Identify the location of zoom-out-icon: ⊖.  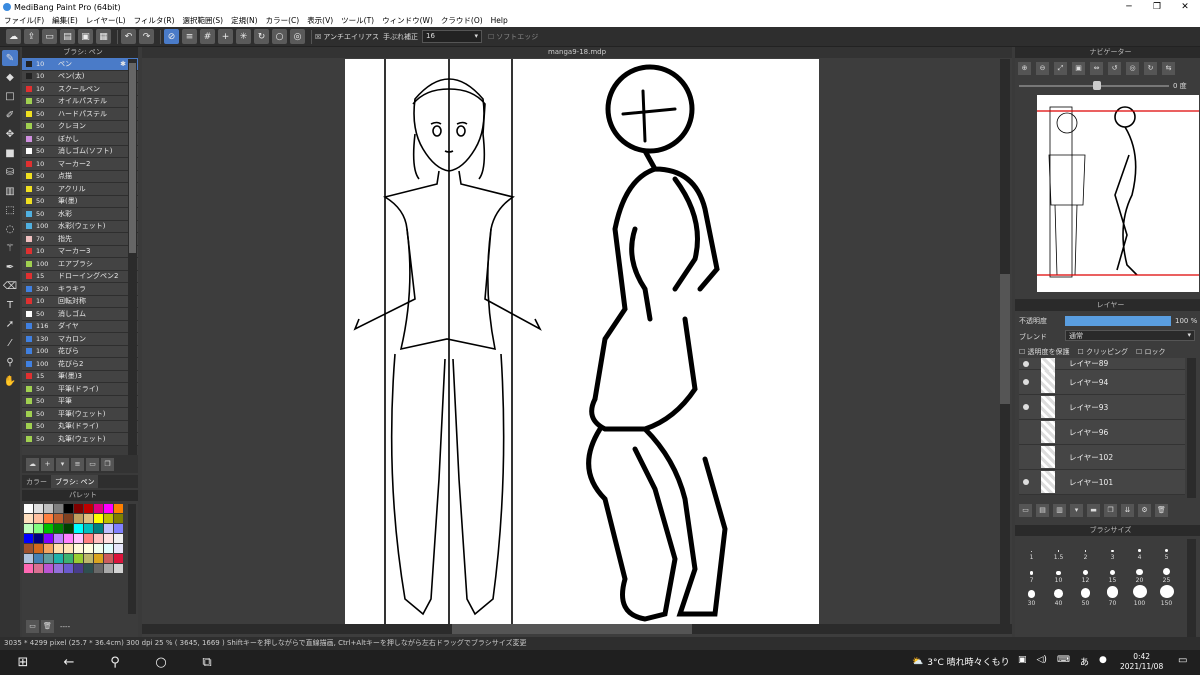
(1042, 68).